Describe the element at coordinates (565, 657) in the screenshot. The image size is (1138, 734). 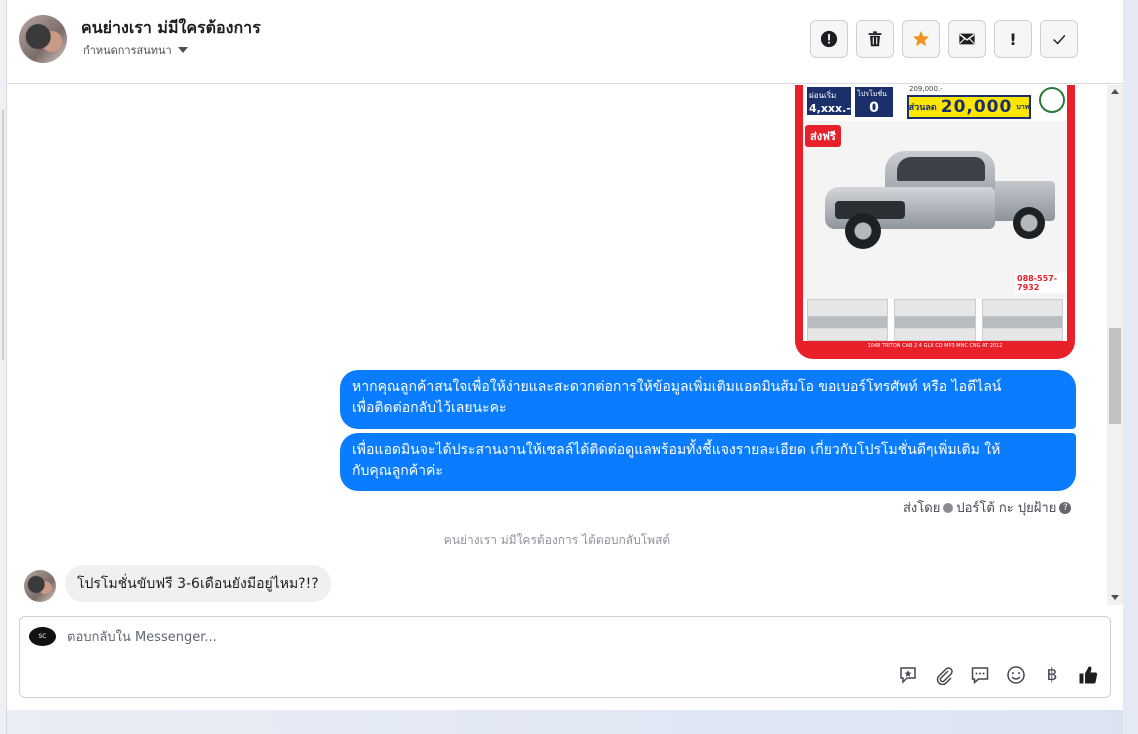
I see `message-composer: SC ฿` at that location.